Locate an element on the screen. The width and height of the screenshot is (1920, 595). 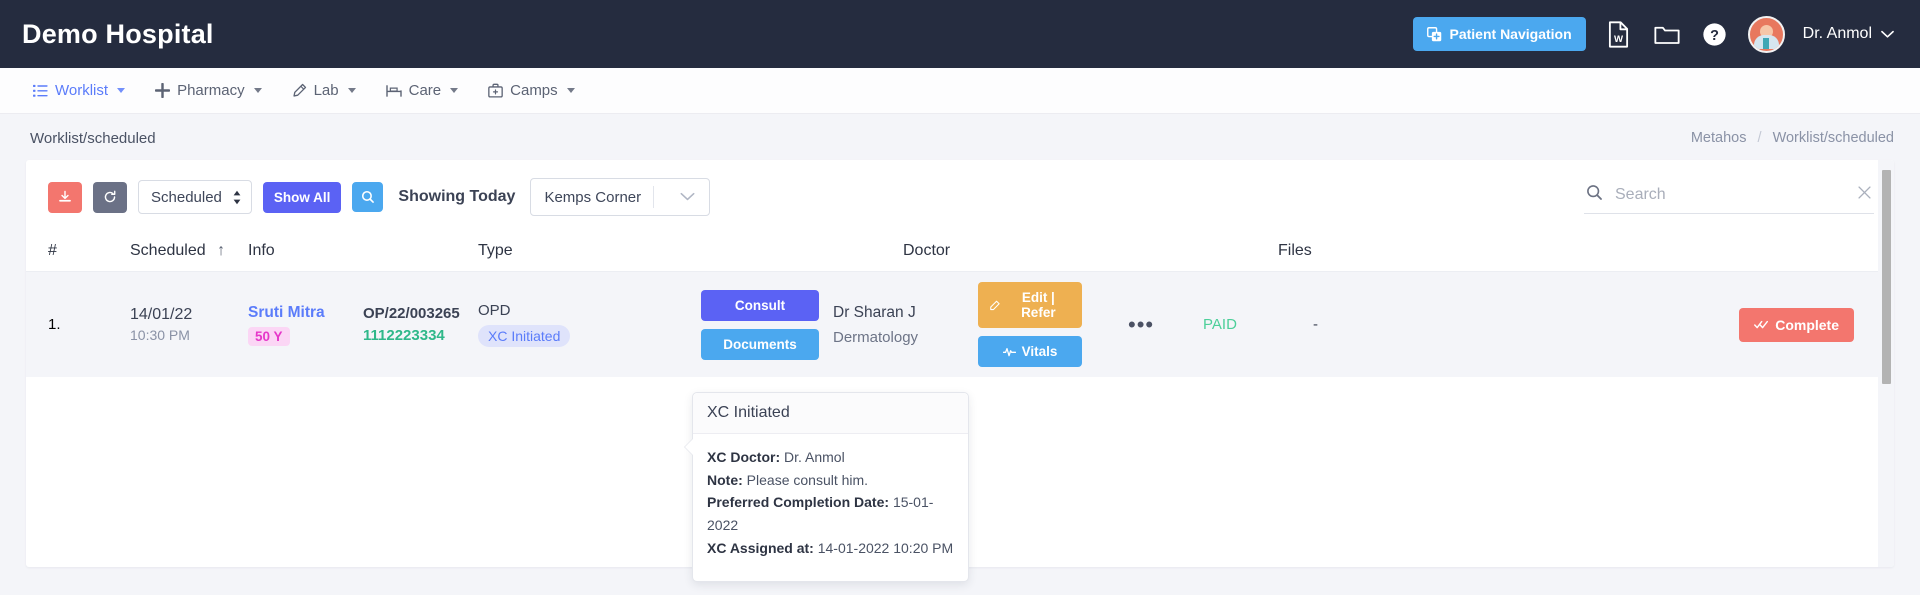
download-button is located at coordinates (65, 197).